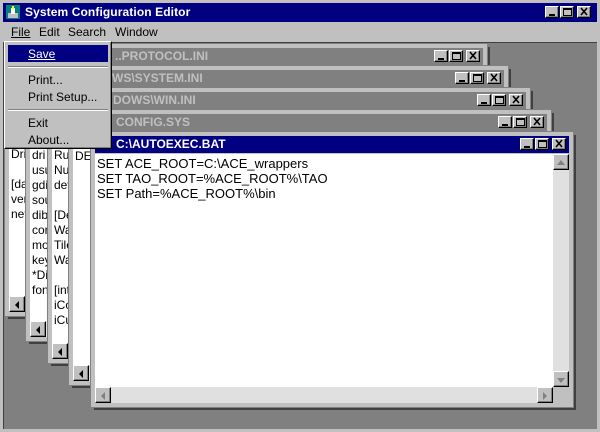 The height and width of the screenshot is (432, 600). What do you see at coordinates (83, 156) in the screenshot?
I see `window-config-sys-text: DE` at bounding box center [83, 156].